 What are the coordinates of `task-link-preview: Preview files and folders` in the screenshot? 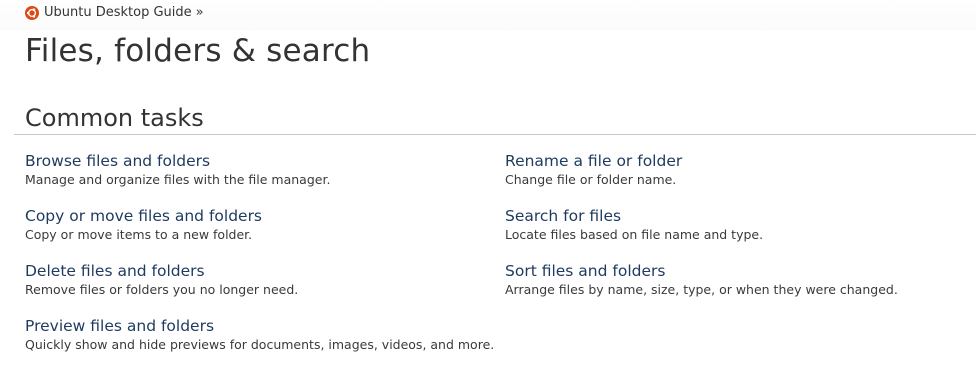 It's located at (259, 326).